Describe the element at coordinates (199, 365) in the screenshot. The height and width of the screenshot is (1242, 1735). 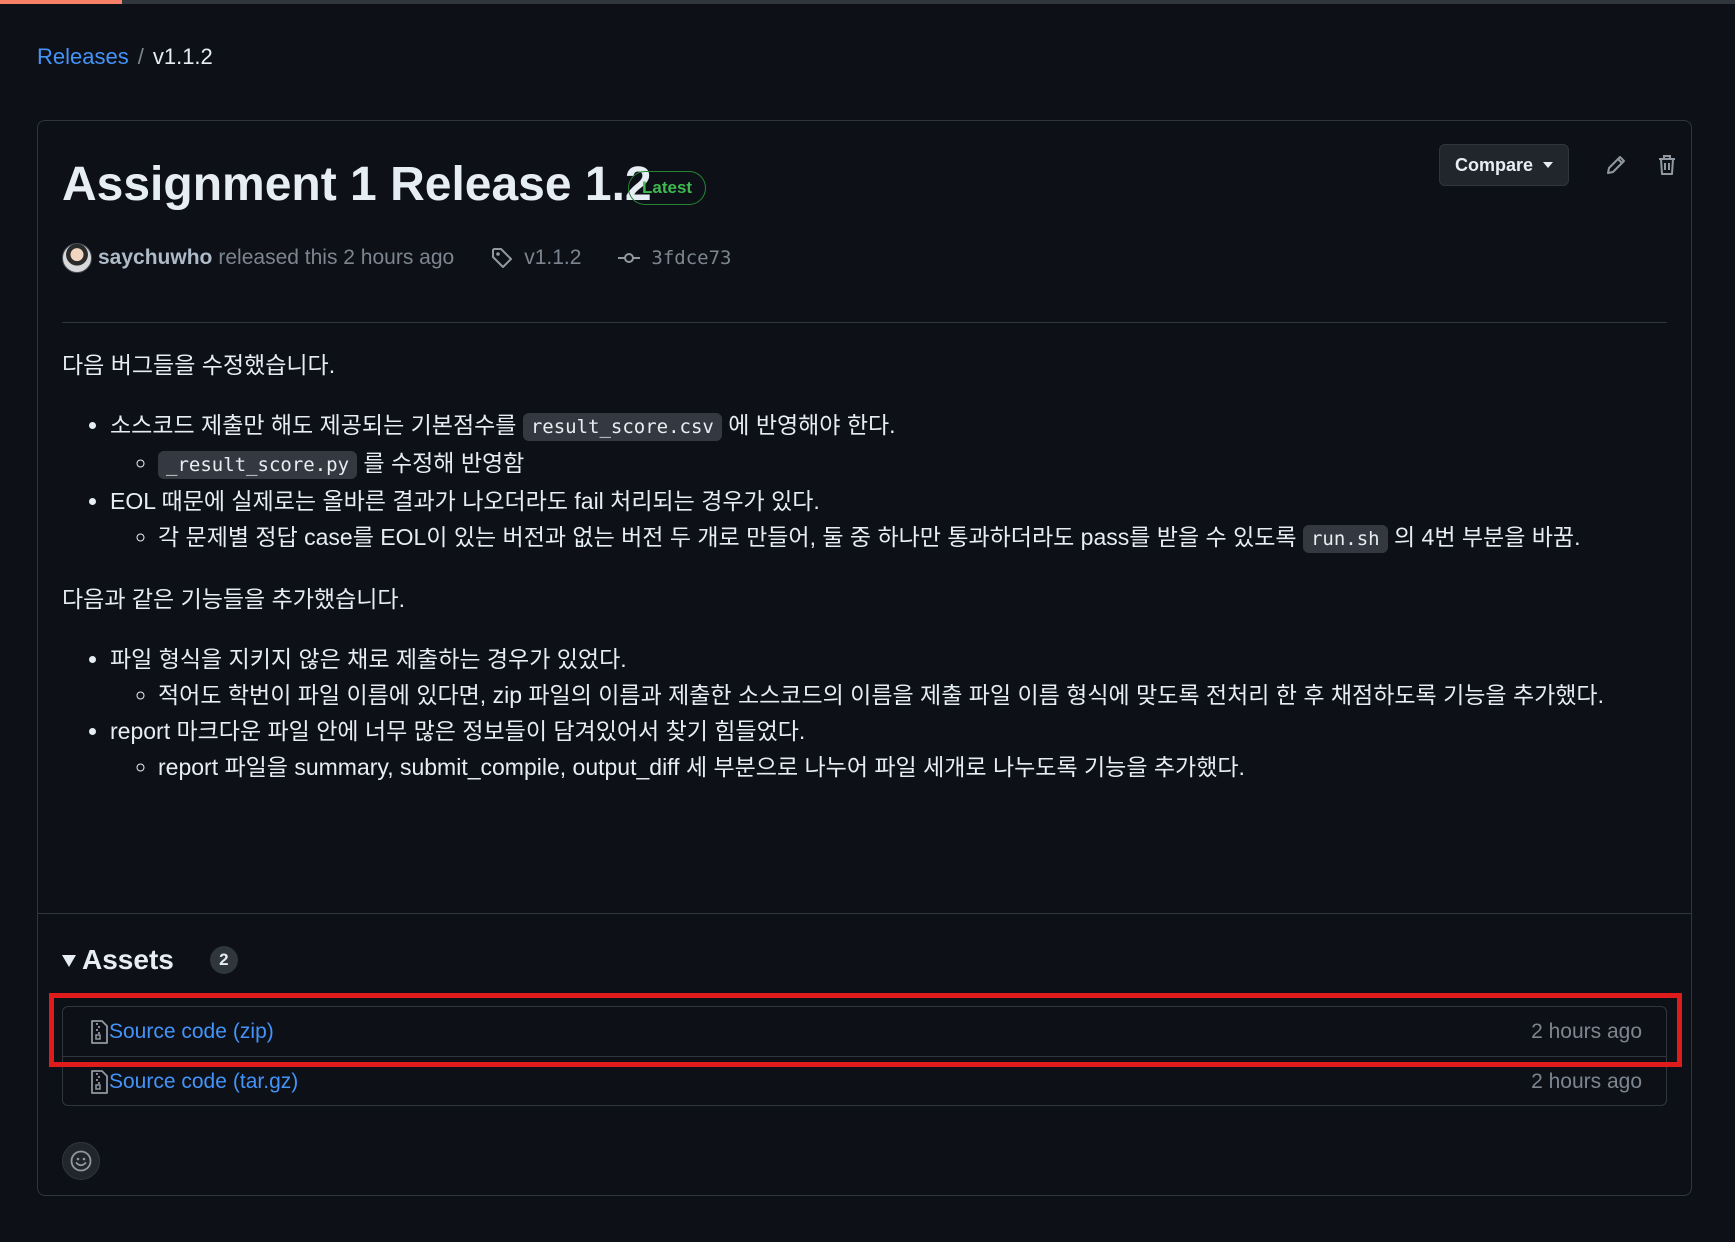
I see `fixes-heading: 다음 버그들을 수정했습니다.` at that location.